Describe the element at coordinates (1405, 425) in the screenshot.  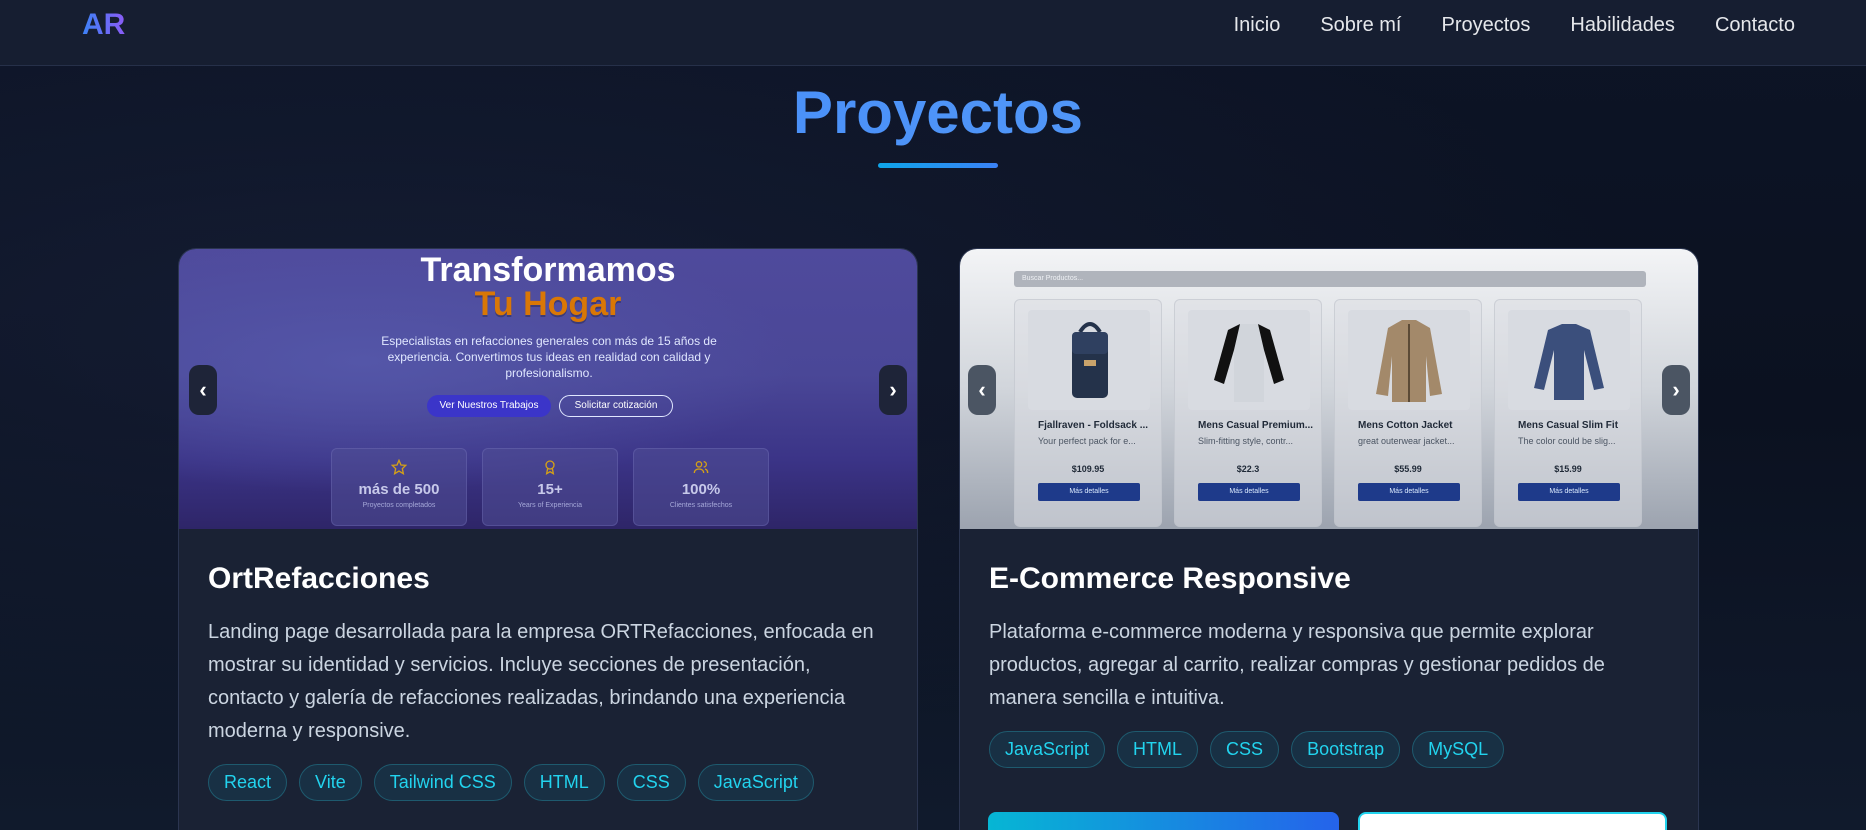
I see `product-name: Mens Cotton Jacket` at that location.